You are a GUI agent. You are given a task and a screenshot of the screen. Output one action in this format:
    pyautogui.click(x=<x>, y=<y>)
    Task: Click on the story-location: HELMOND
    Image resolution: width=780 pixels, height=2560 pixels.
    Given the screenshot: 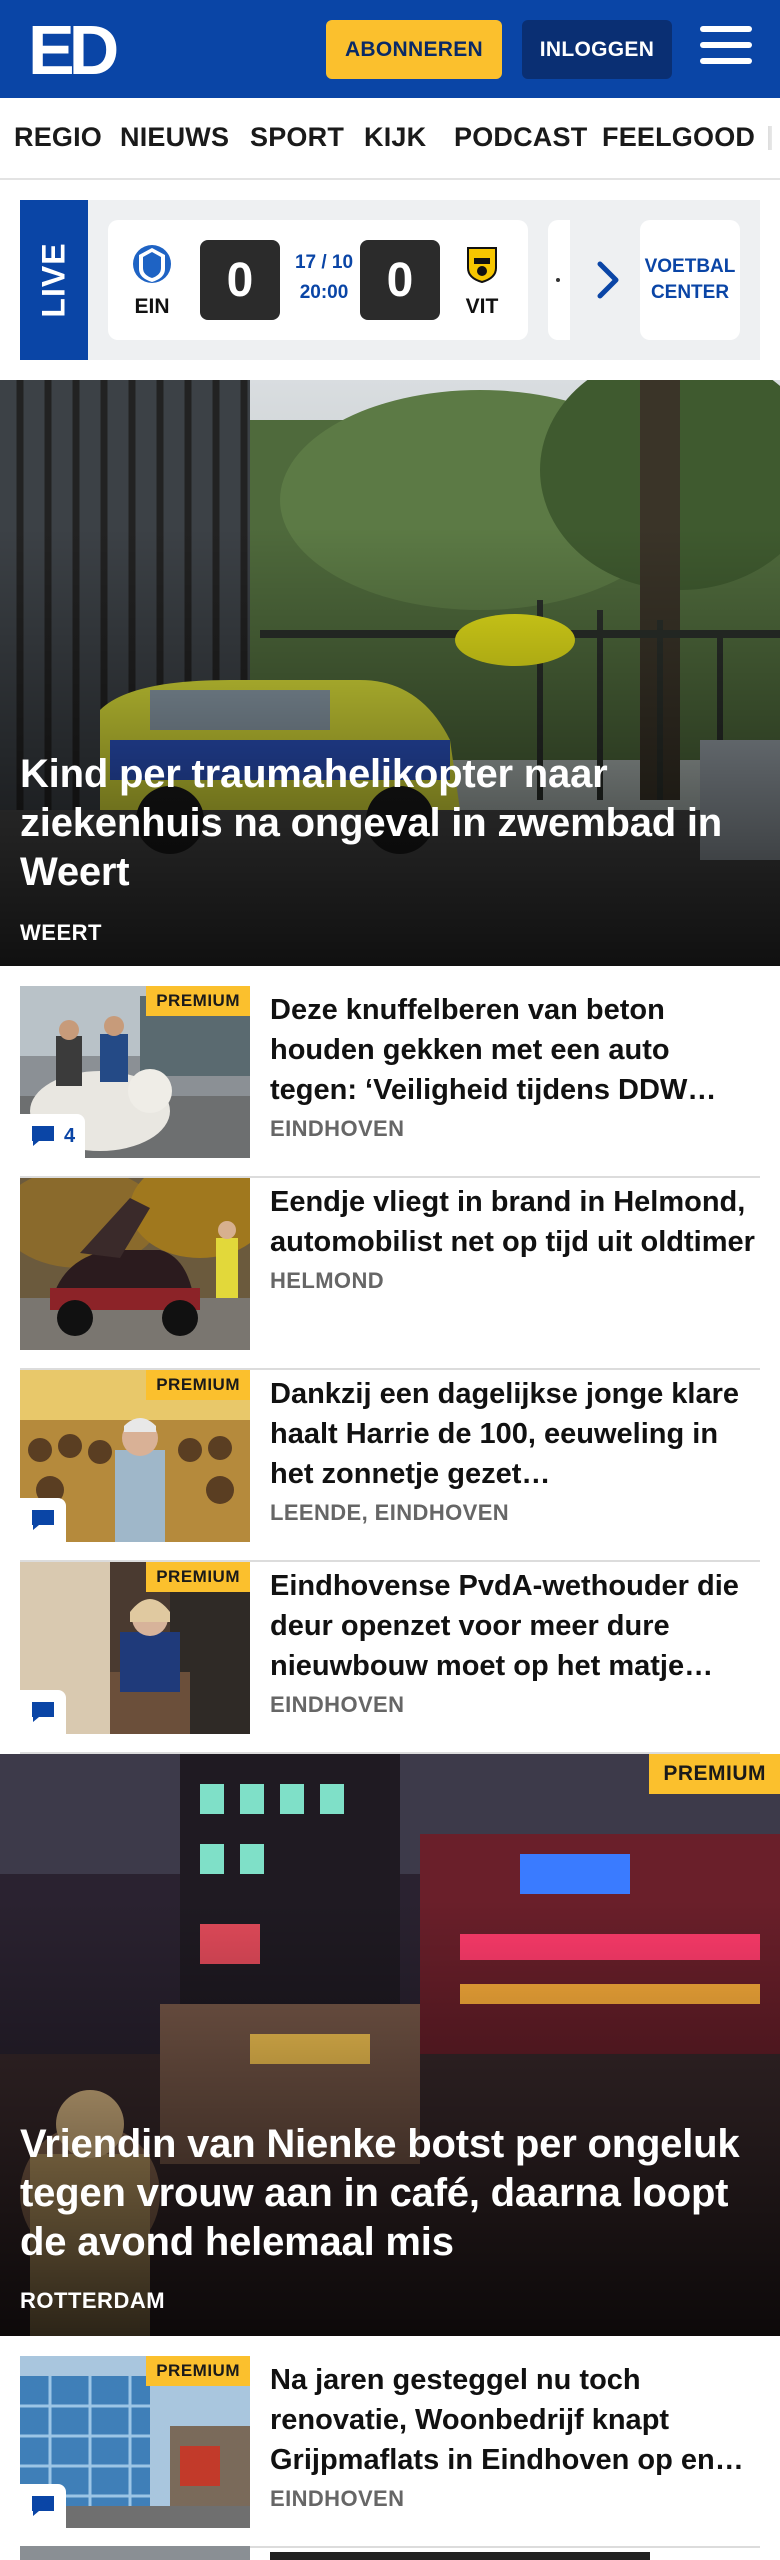 What is the action you would take?
    pyautogui.click(x=327, y=1280)
    